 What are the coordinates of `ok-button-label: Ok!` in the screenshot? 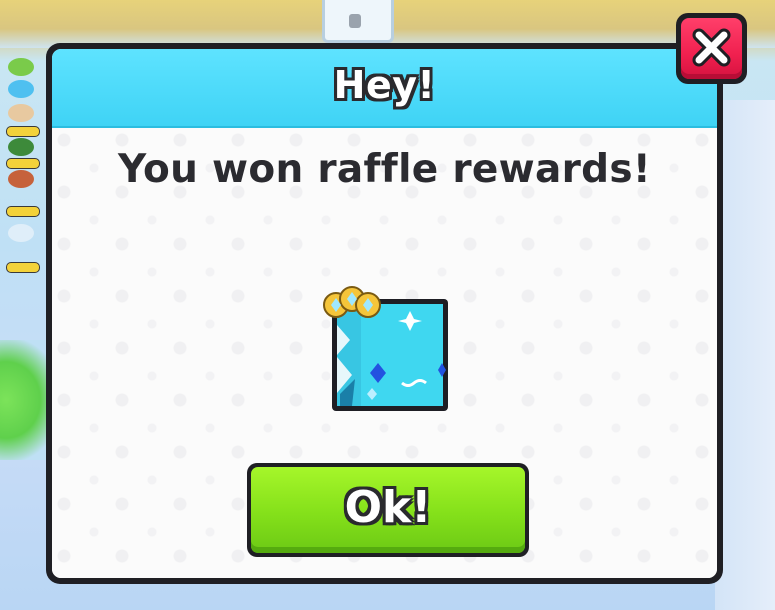 It's located at (388, 507).